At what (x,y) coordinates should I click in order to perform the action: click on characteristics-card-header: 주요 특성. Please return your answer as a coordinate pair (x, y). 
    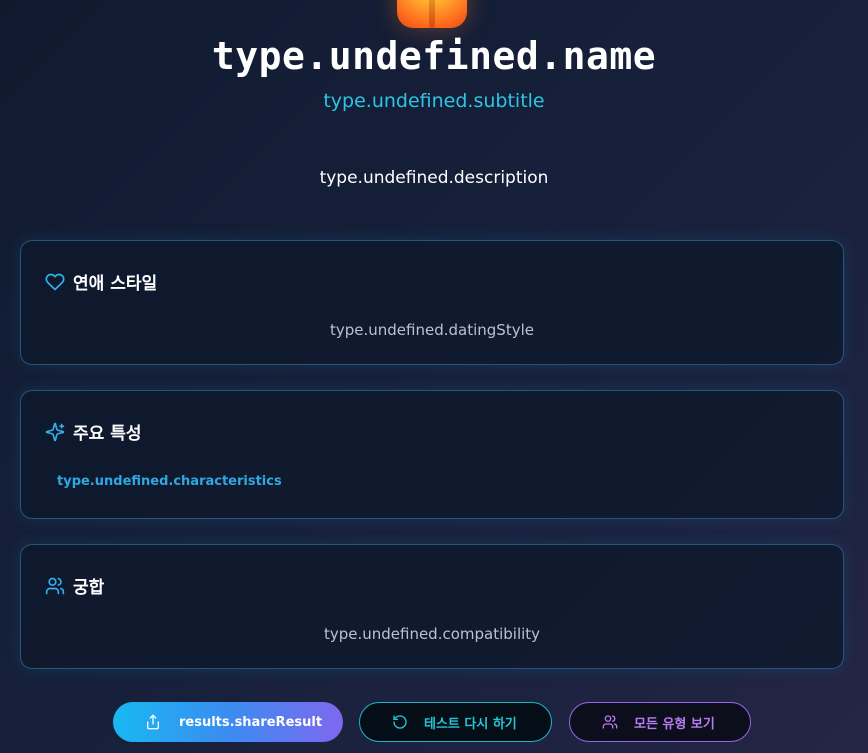
    Looking at the image, I should click on (93, 431).